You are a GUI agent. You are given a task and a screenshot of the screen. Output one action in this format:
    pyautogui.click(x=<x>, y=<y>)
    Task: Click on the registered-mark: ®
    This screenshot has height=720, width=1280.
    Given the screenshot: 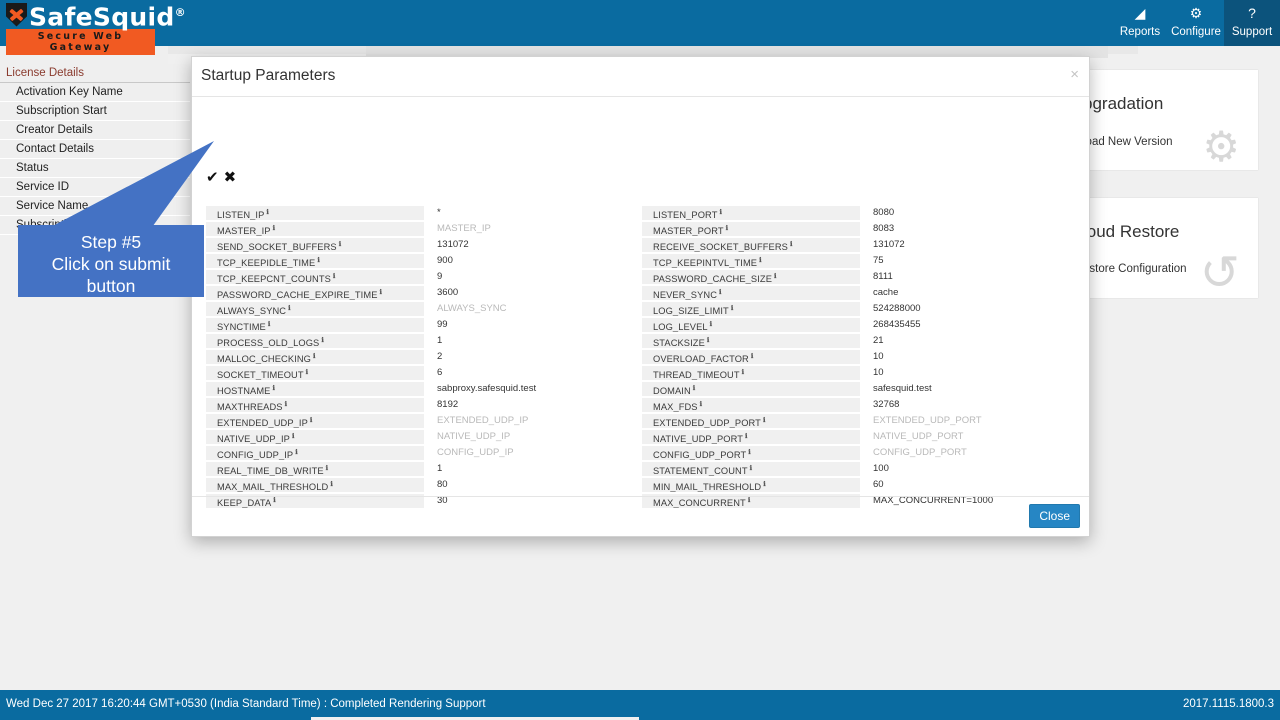 What is the action you would take?
    pyautogui.click(x=180, y=12)
    